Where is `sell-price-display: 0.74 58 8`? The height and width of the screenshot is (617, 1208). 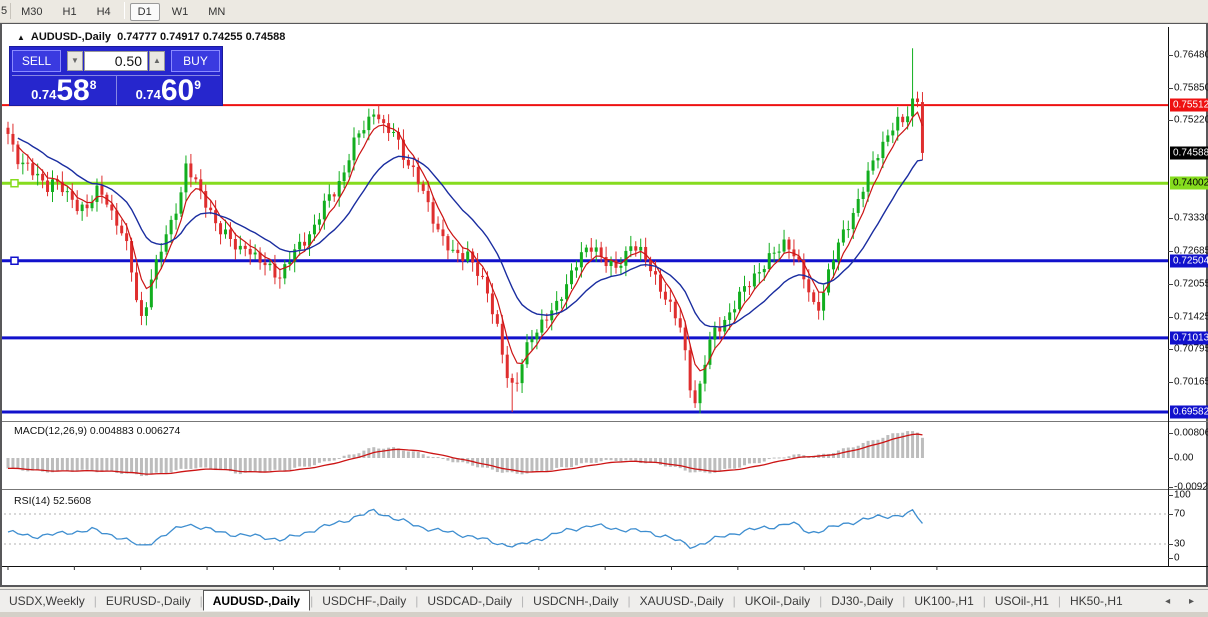 sell-price-display: 0.74 58 8 is located at coordinates (64, 90).